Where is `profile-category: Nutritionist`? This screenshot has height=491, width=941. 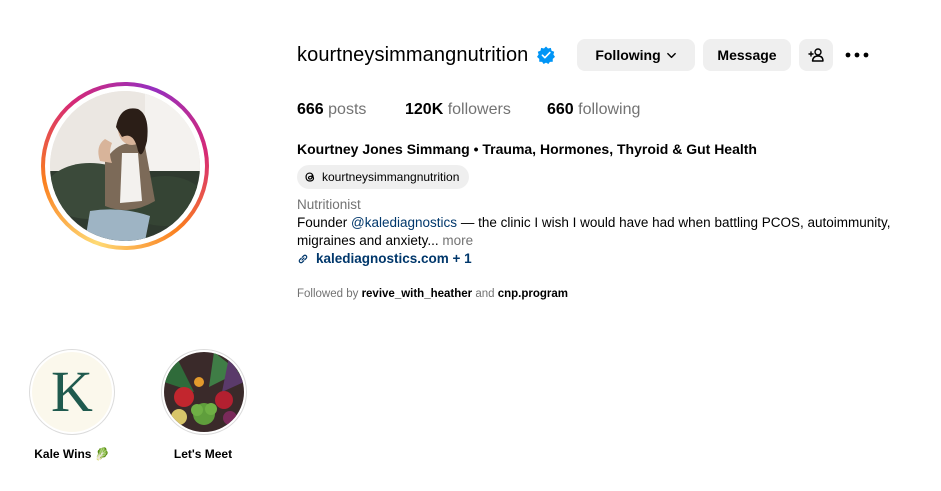 profile-category: Nutritionist is located at coordinates (329, 204).